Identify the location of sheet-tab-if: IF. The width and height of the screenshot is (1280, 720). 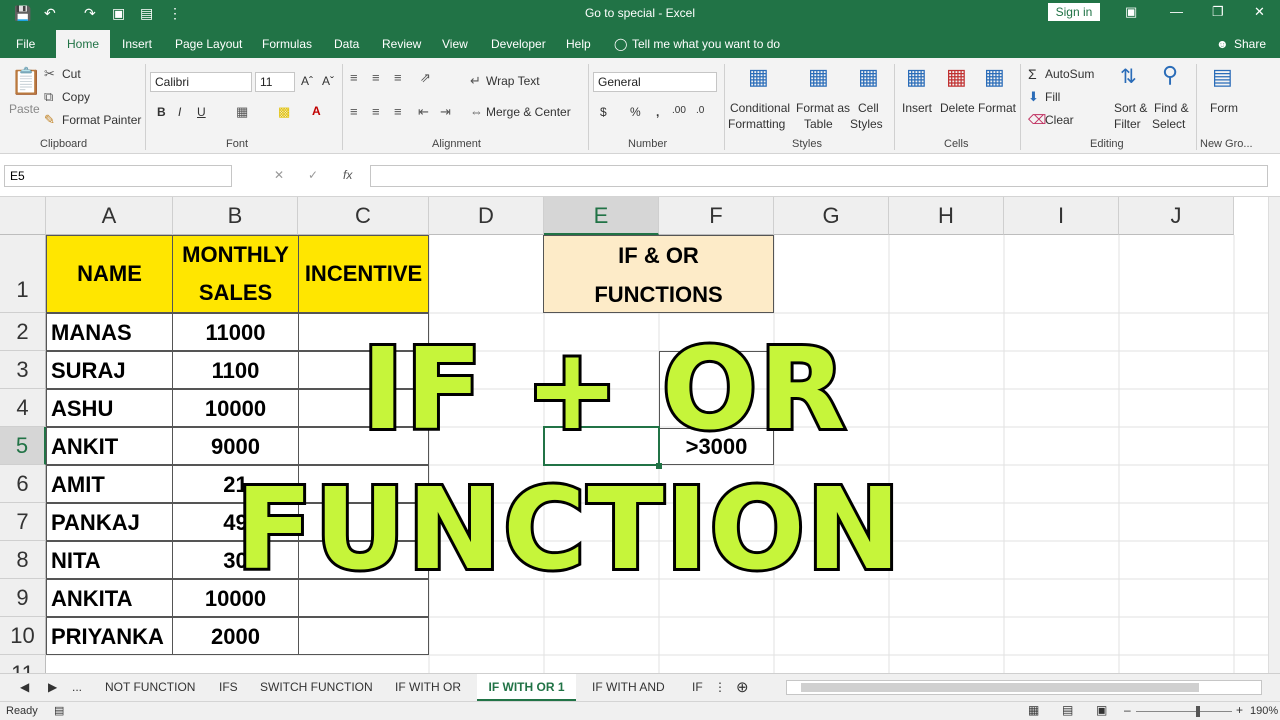
(697, 687).